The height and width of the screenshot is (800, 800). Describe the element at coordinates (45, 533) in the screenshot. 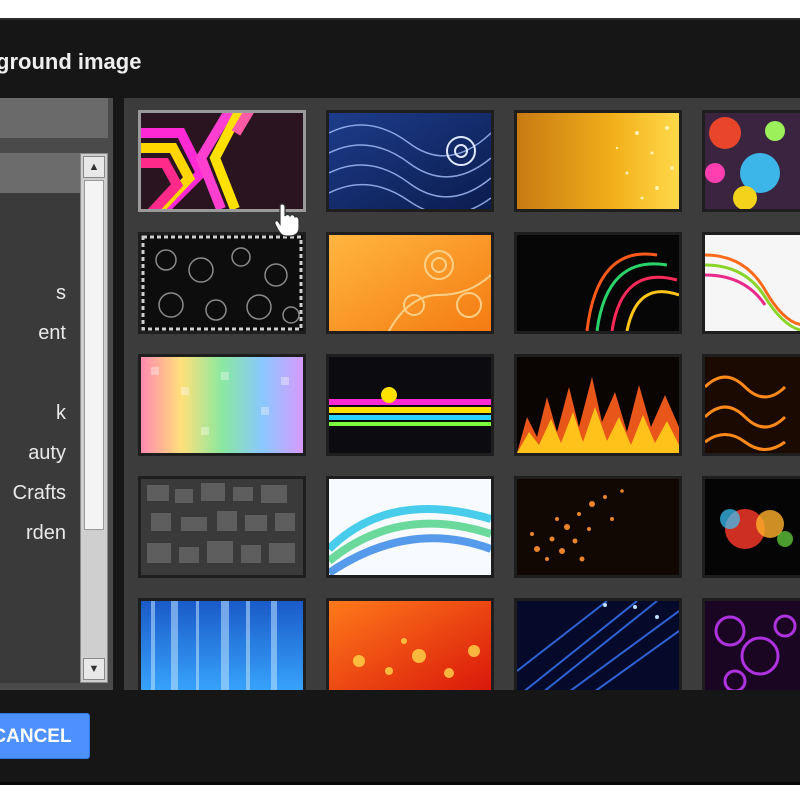

I see `category-label: rden` at that location.